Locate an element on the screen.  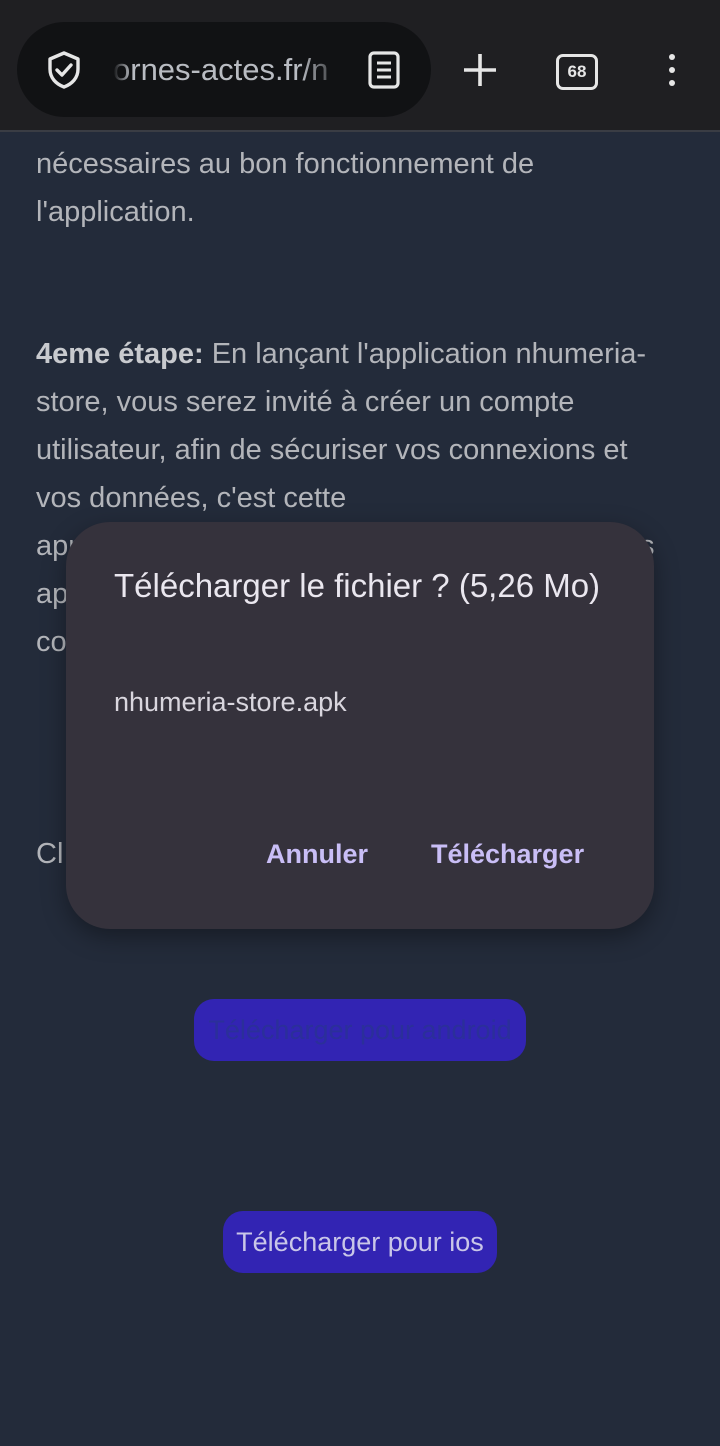
browser-toolbar: ornes-actes.fr/n 68 is located at coordinates (360, 66).